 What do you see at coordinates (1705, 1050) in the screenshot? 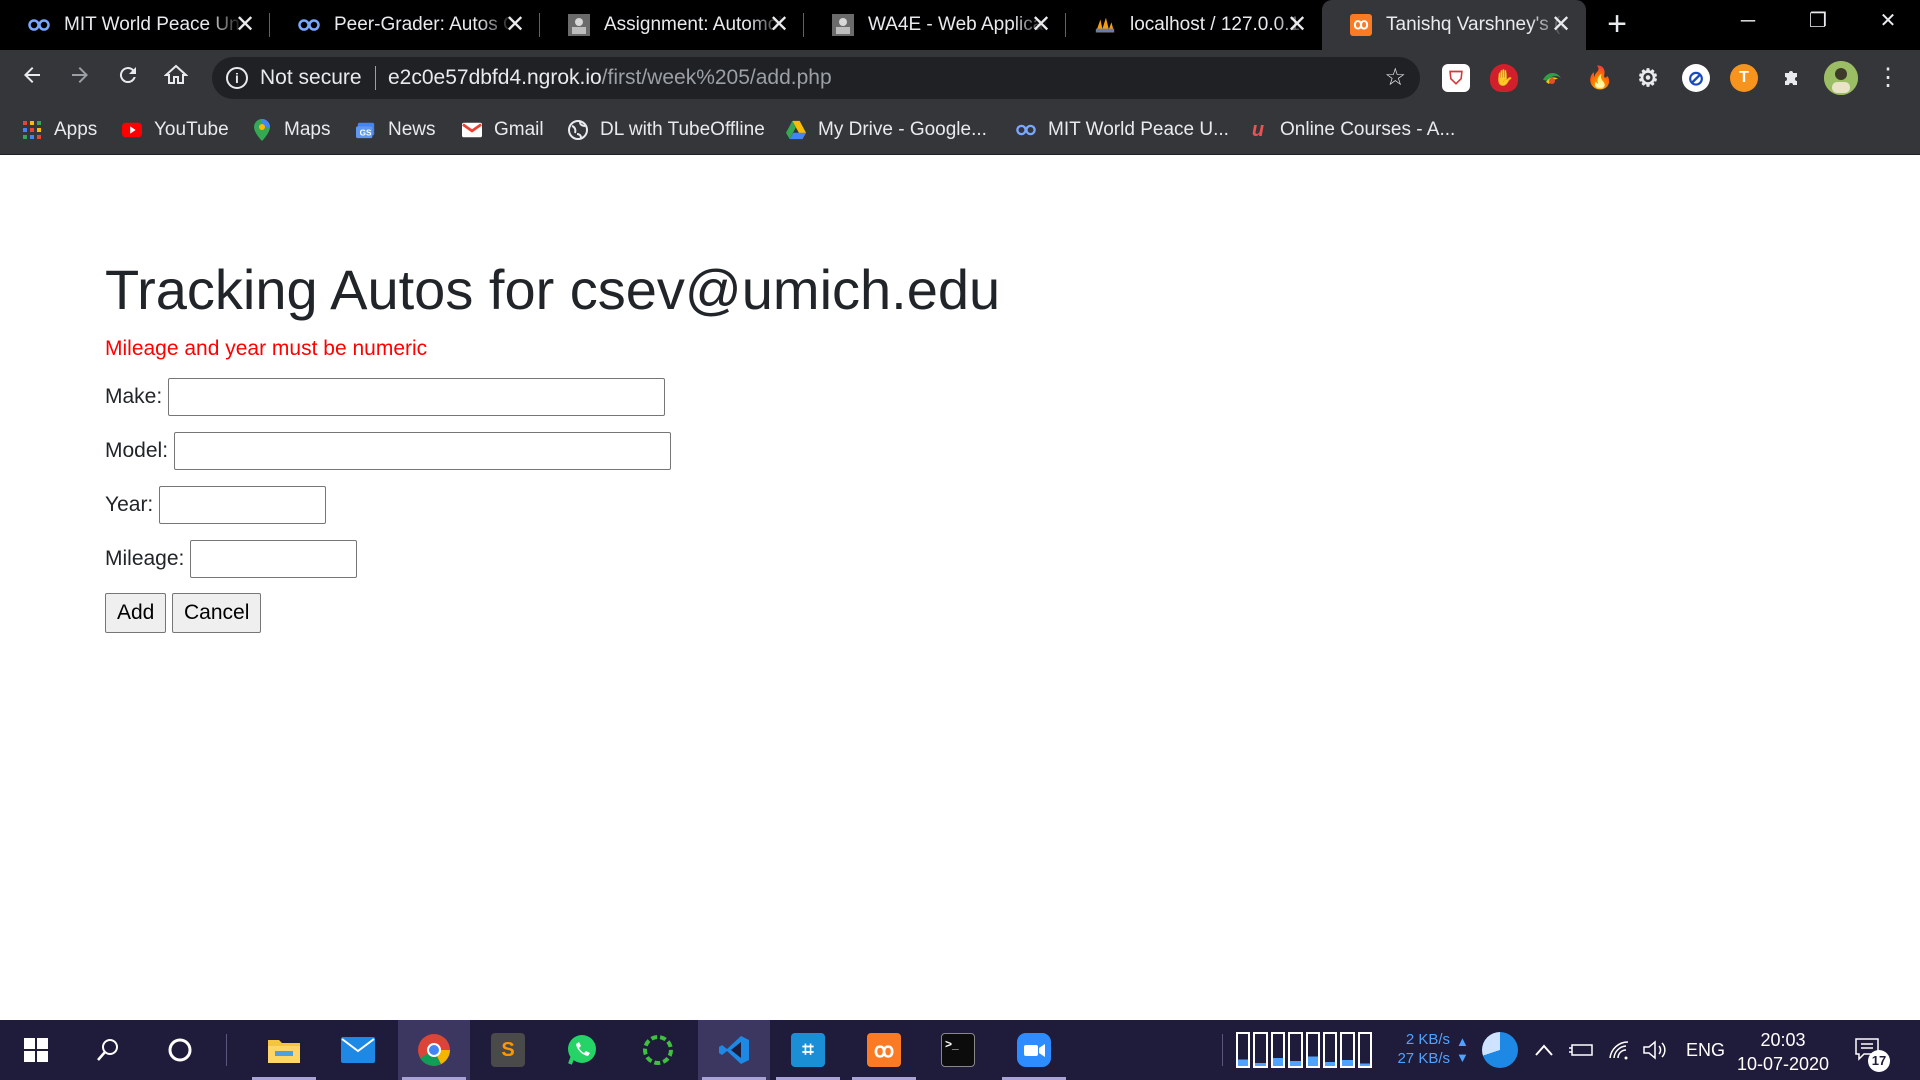
I see `language-indicator: ENG` at bounding box center [1705, 1050].